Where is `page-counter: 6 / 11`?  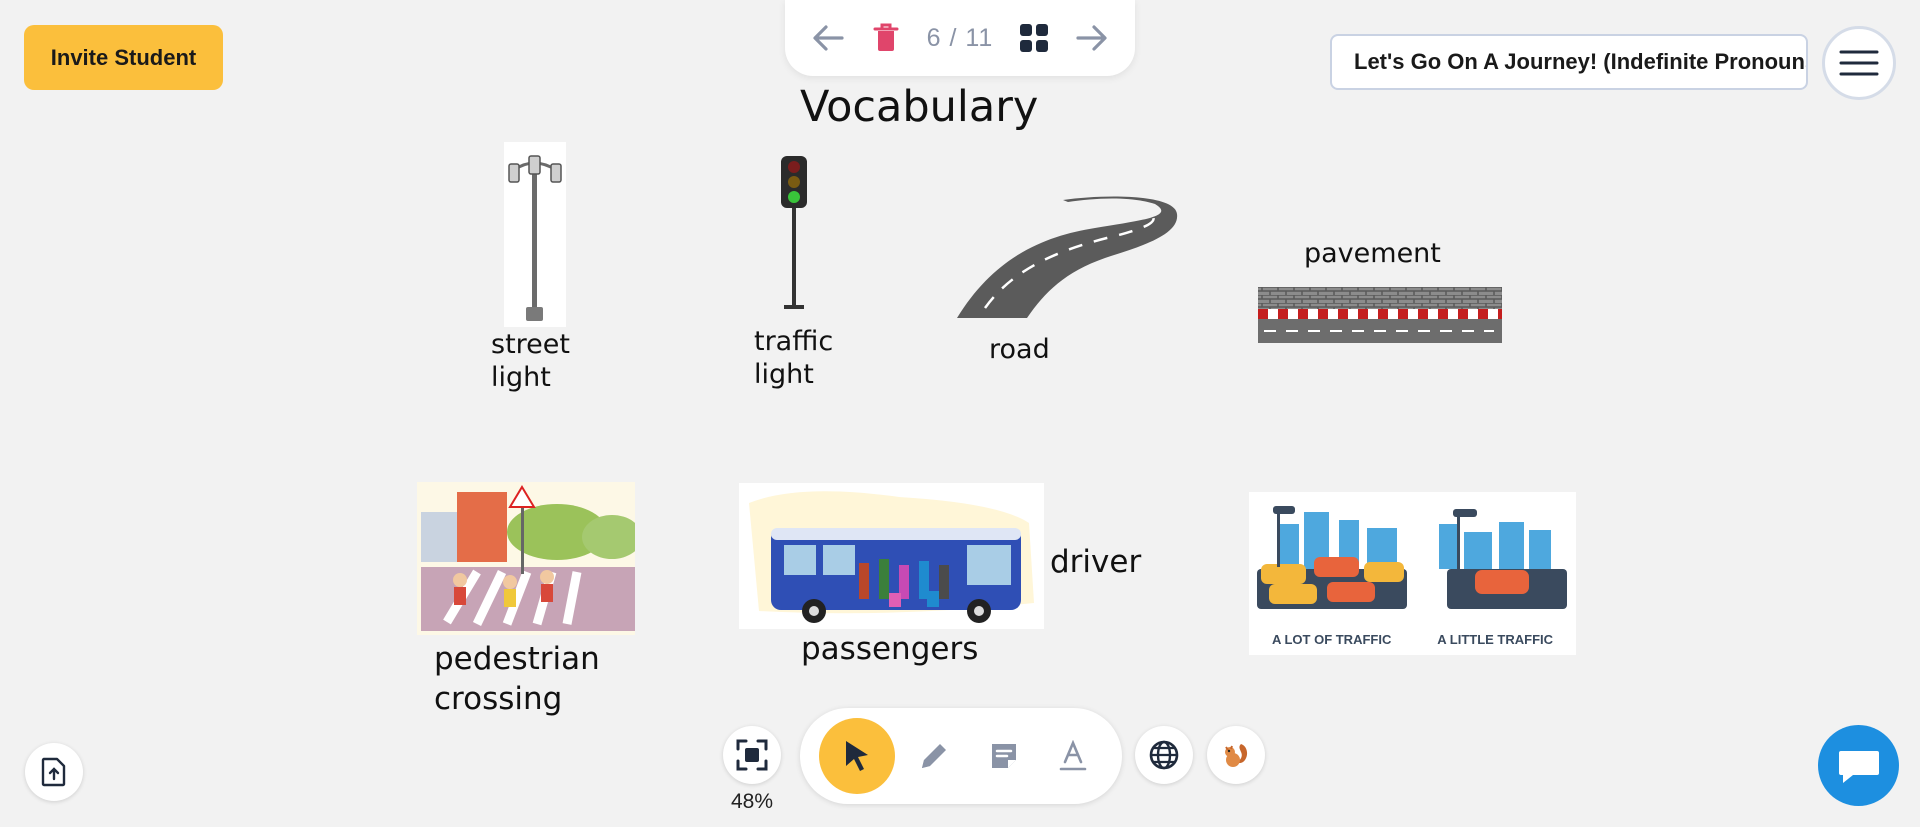
page-counter: 6 / 11 is located at coordinates (960, 37).